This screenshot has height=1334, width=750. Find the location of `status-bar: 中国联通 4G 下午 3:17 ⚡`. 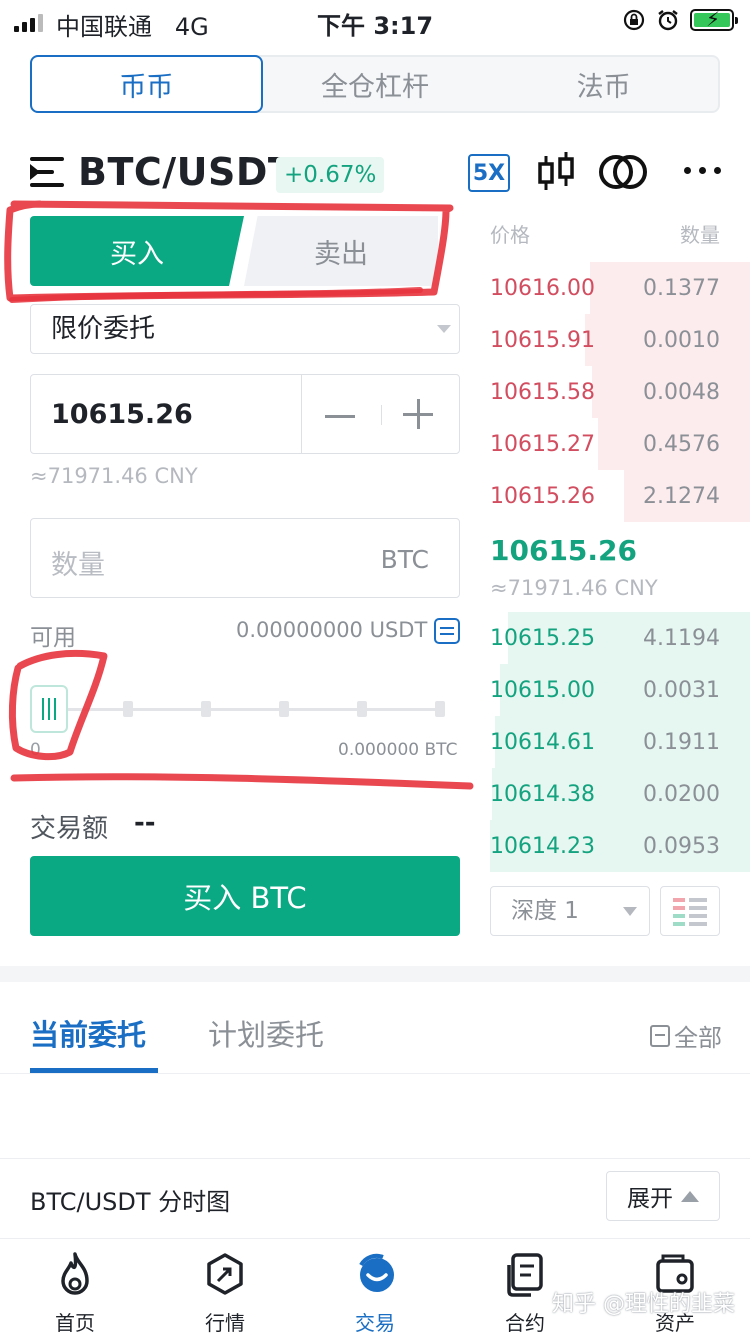

status-bar: 中国联通 4G 下午 3:17 ⚡ is located at coordinates (375, 21).